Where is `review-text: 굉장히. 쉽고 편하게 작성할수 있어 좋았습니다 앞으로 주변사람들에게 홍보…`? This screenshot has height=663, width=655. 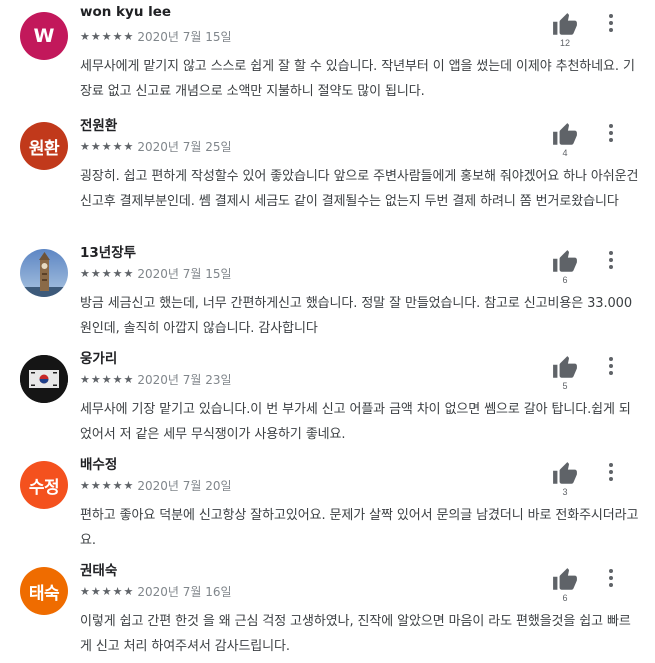 review-text: 굉장히. 쉽고 편하게 작성할수 있어 좋았습니다 앞으로 주변사람들에게 홍보… is located at coordinates (359, 189).